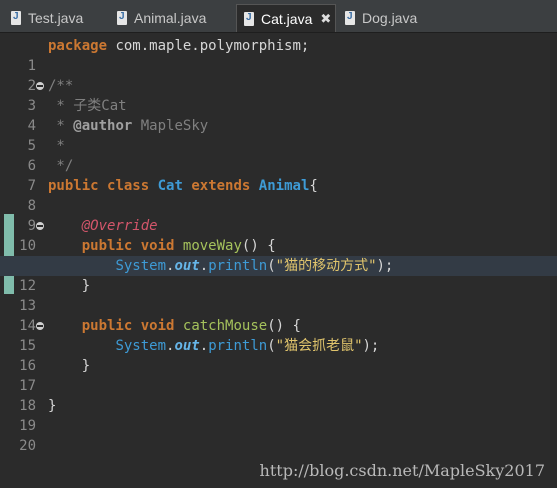  I want to click on code-line: 18, so click(278, 395).